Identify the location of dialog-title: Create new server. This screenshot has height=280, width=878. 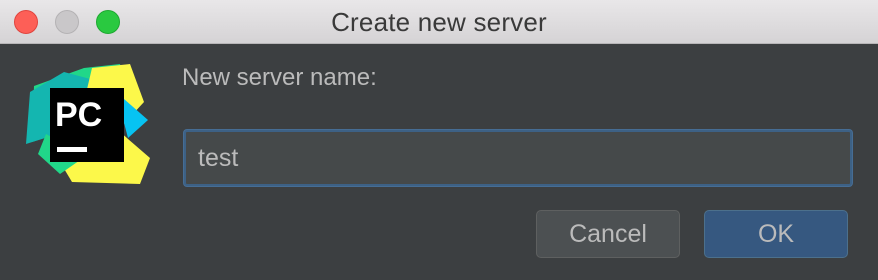
(439, 22).